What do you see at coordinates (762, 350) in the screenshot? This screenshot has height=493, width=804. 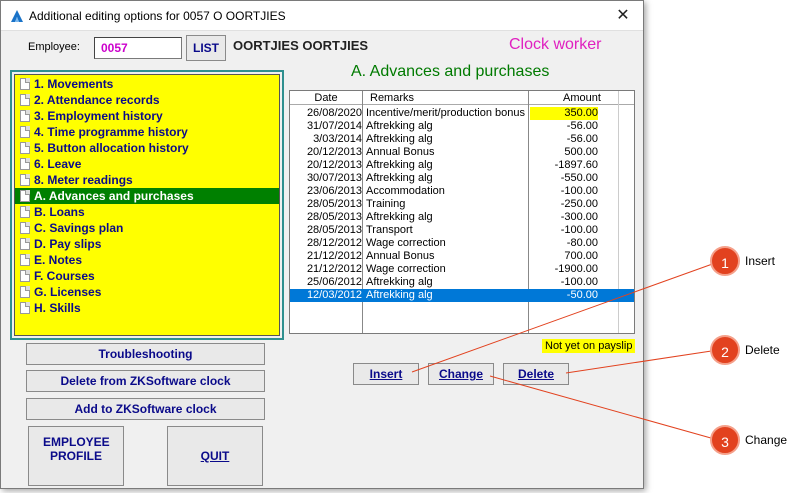 I see `callout-2-label: Delete` at bounding box center [762, 350].